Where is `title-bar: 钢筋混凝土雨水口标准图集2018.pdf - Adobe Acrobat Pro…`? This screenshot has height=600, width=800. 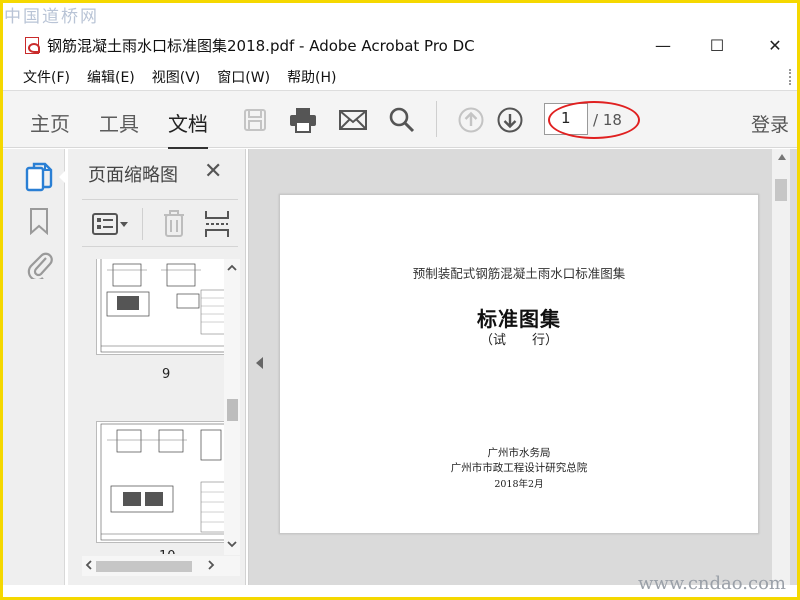 title-bar: 钢筋混凝土雨水口标准图集2018.pdf - Adobe Acrobat Pro… is located at coordinates (400, 46).